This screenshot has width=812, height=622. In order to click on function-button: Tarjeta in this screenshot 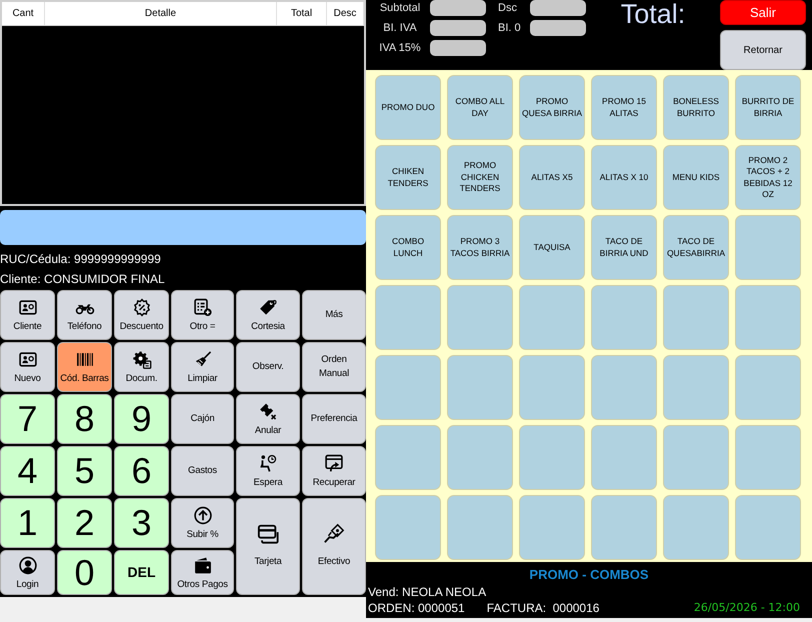, I will do `click(268, 546)`.